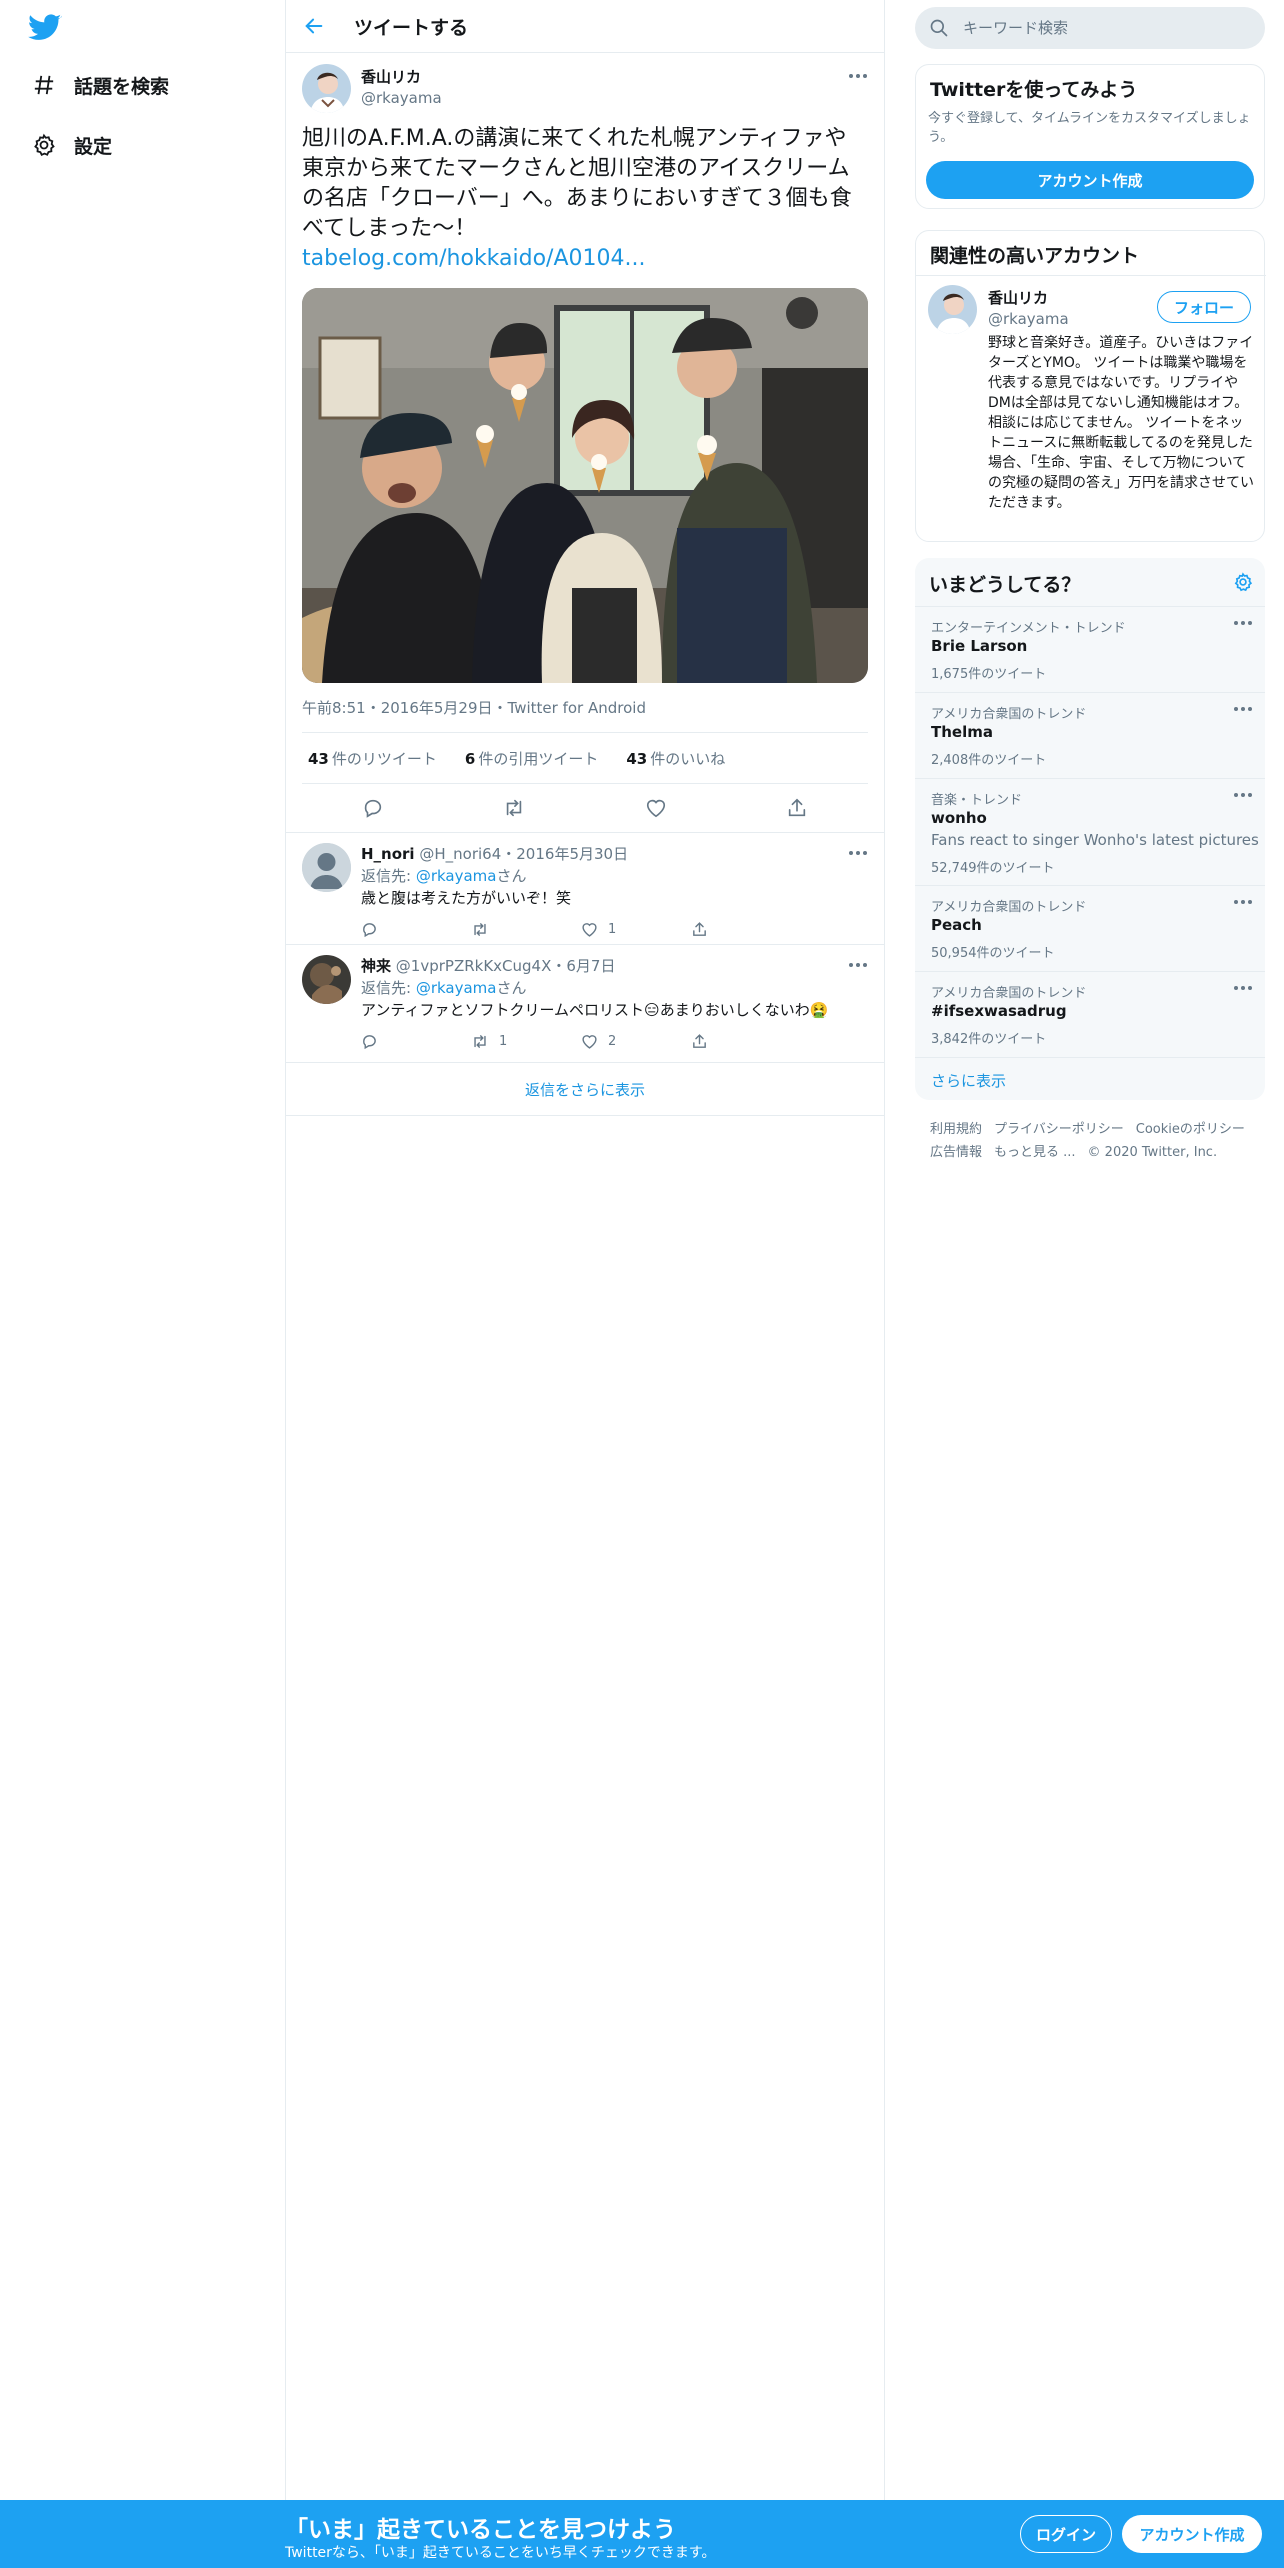 The width and height of the screenshot is (1284, 2568). Describe the element at coordinates (538, 758) in the screenshot. I see `quotes-label: 件の引用ツイート` at that location.